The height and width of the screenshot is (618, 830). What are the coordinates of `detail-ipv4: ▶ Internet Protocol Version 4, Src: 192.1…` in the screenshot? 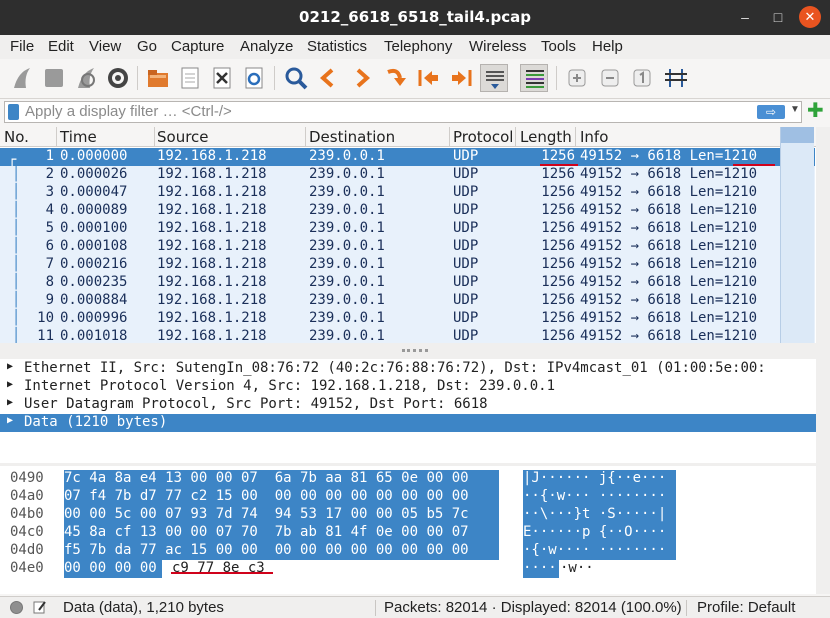 It's located at (408, 387).